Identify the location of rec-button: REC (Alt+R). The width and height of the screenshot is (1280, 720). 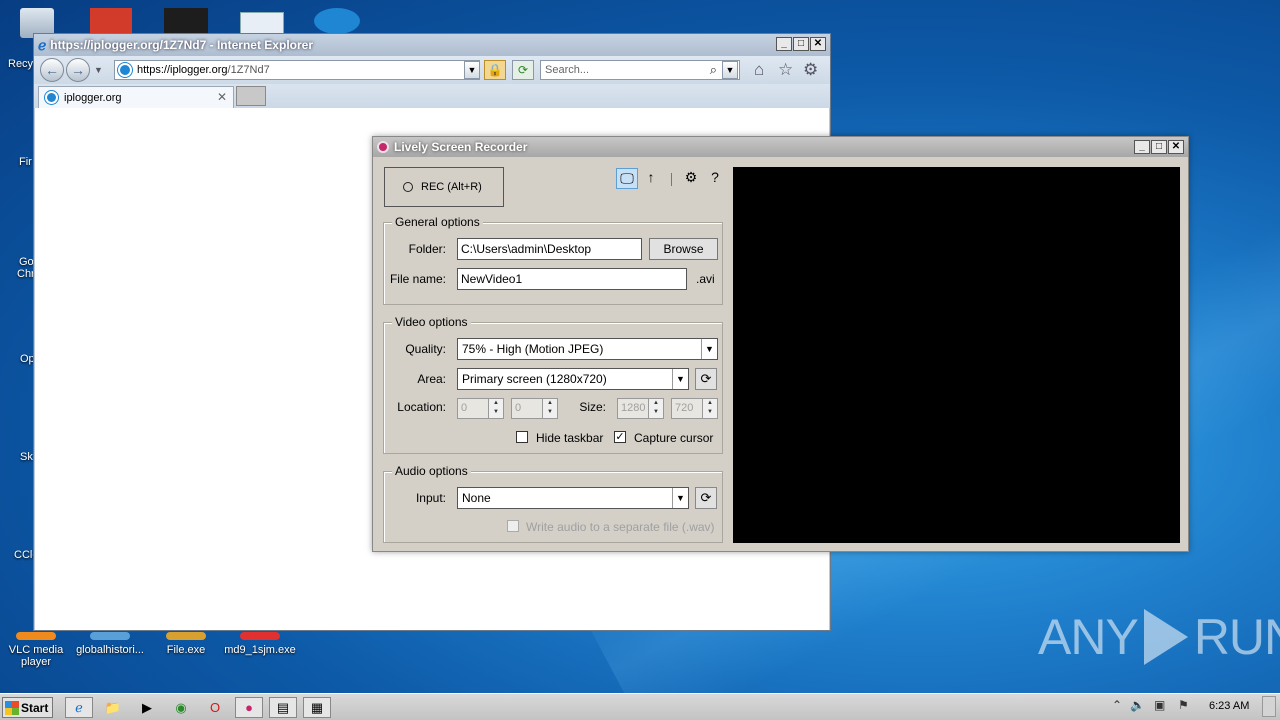
(444, 187).